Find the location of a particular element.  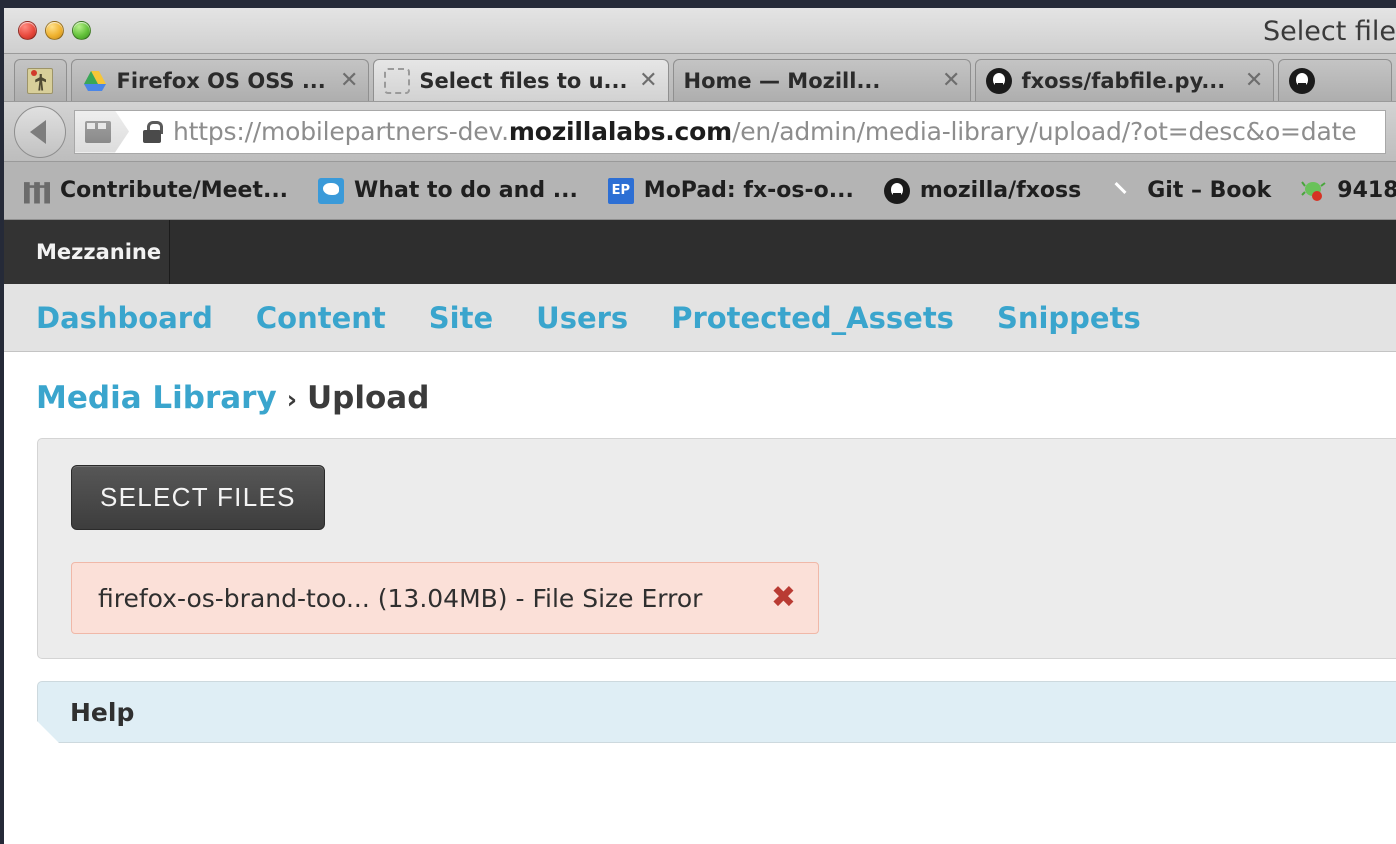

window-controls is located at coordinates (54, 30).